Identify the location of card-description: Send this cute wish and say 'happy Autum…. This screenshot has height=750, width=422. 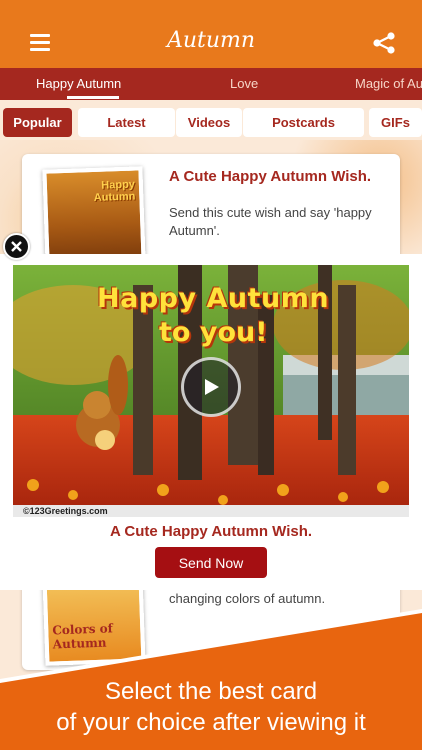
(270, 221).